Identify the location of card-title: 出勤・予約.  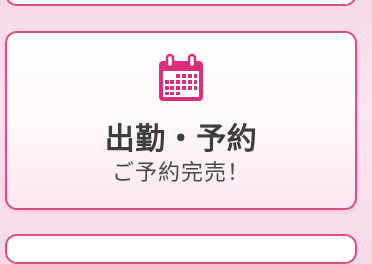
(181, 139).